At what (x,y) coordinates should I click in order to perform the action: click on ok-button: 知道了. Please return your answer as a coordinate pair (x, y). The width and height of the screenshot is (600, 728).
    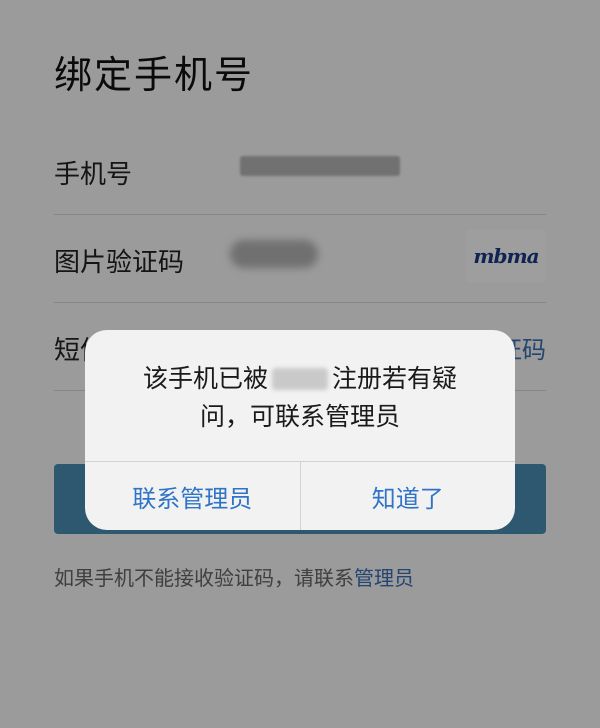
    Looking at the image, I should click on (407, 496).